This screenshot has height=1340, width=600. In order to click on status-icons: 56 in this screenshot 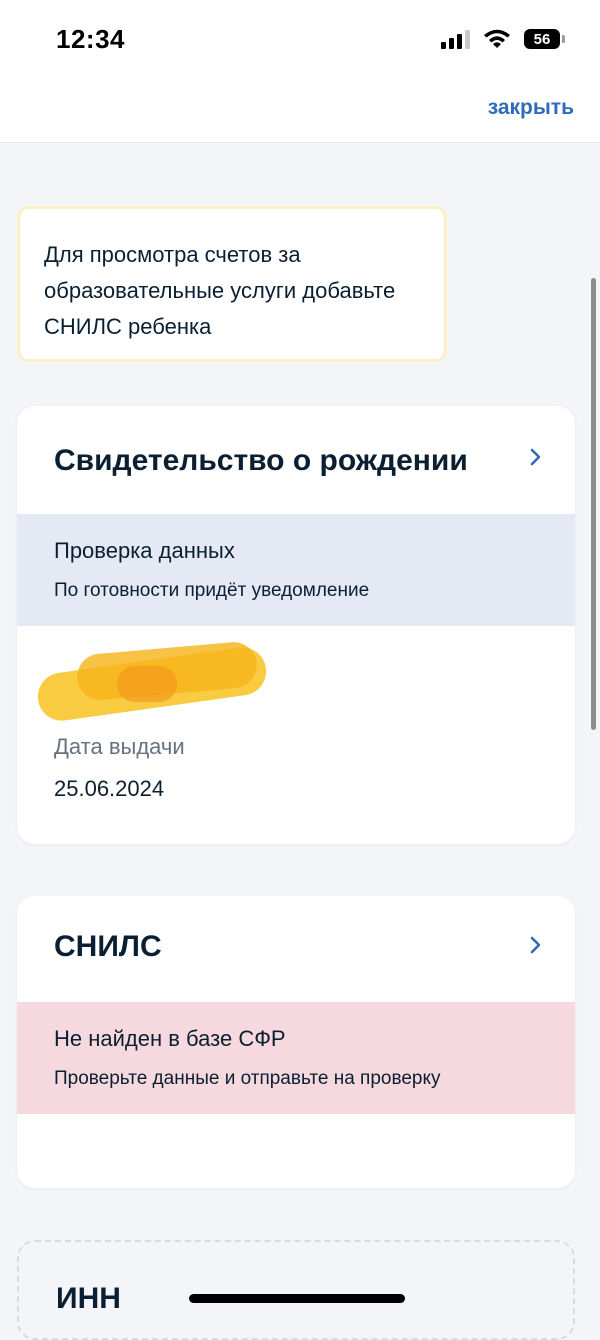, I will do `click(503, 39)`.